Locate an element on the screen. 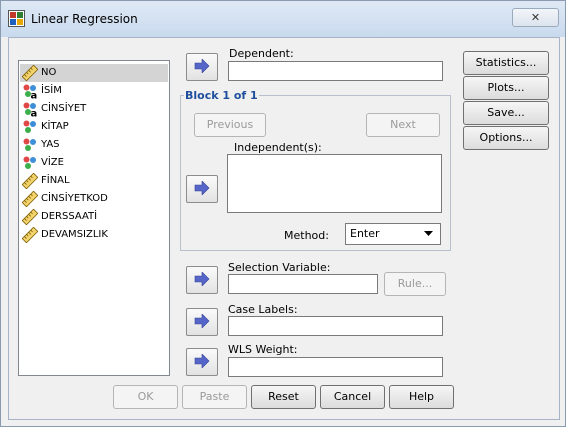 The height and width of the screenshot is (427, 566). selection-variable-field is located at coordinates (303, 284).